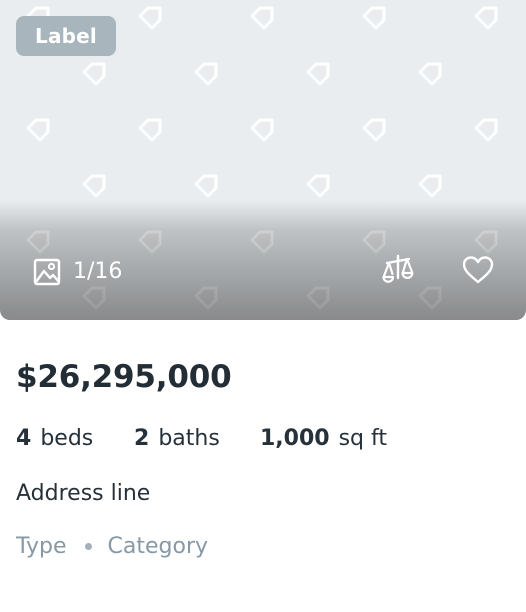  I want to click on baths-count: 2, so click(142, 438).